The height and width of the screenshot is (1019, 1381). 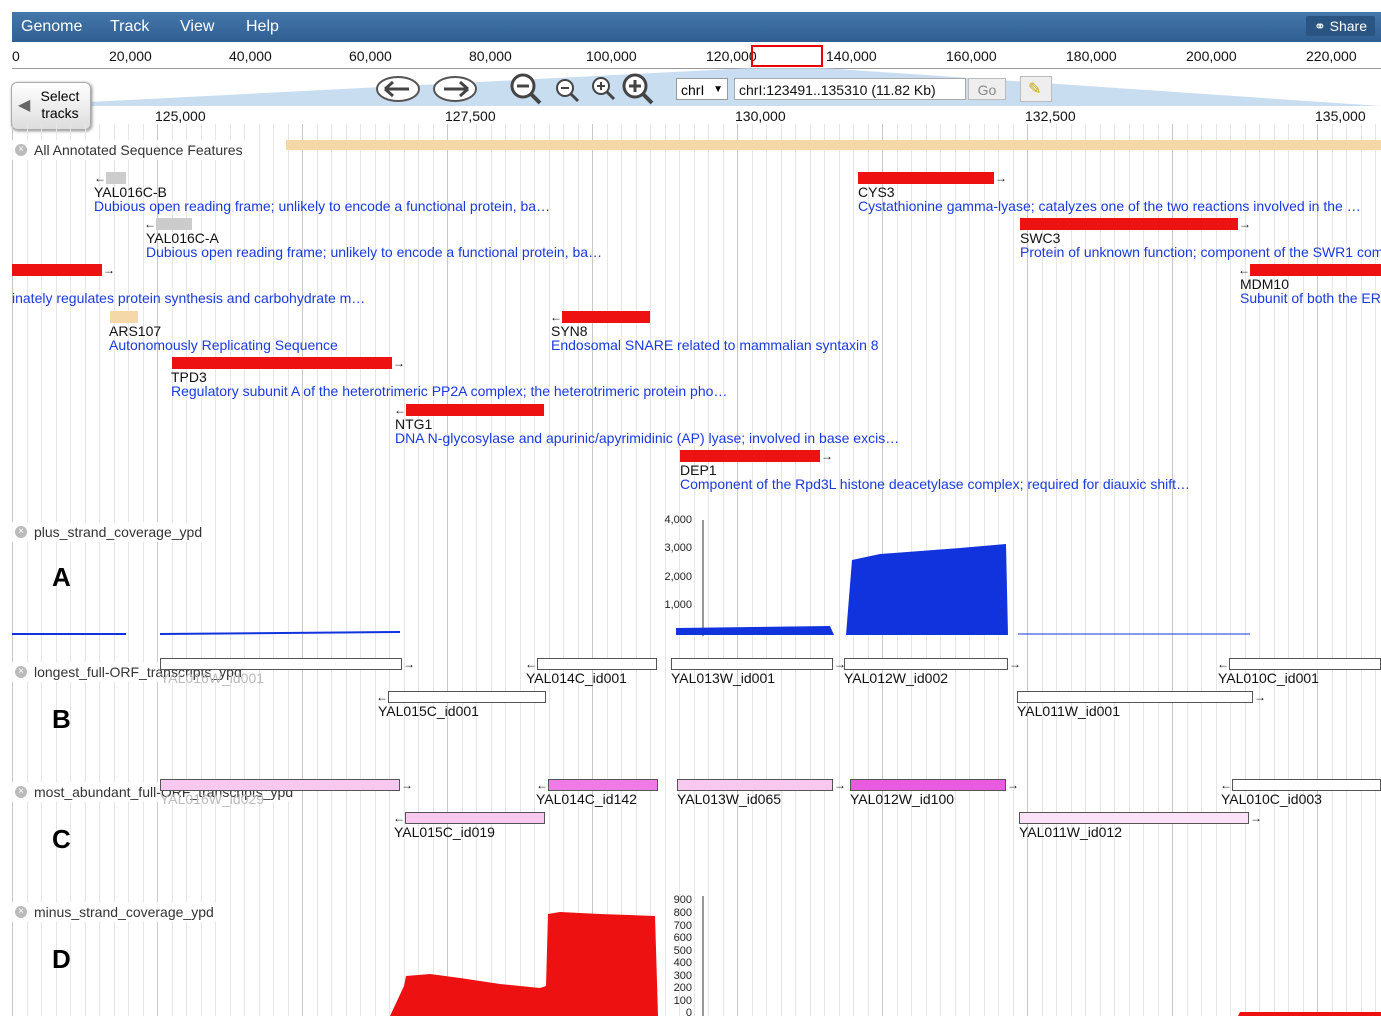 I want to click on transcript-name: YAL014C_id001, so click(x=576, y=678).